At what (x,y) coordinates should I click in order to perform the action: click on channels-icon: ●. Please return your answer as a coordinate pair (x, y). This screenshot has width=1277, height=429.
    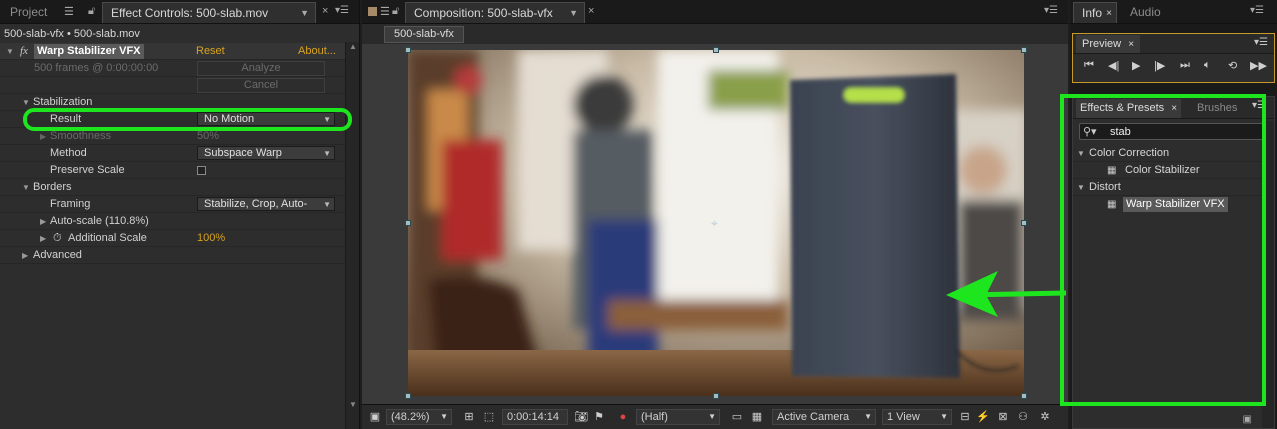
    Looking at the image, I should click on (623, 417).